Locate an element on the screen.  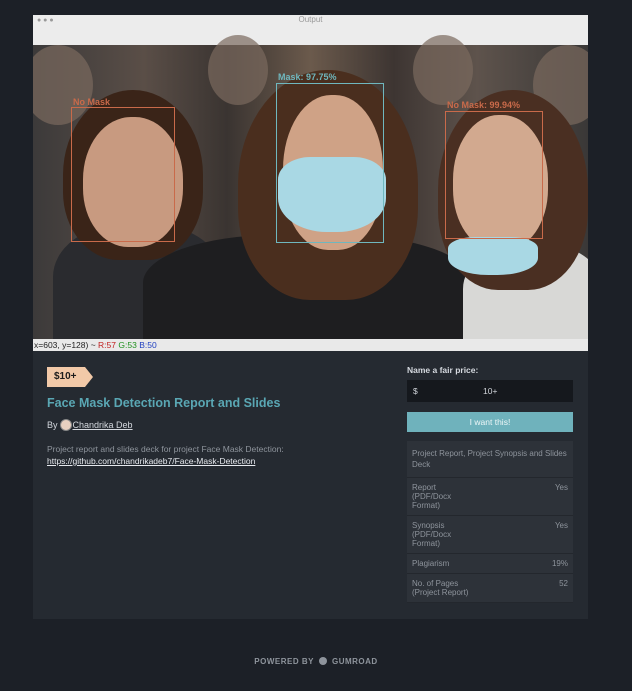
pixel-status-bar: x=603, y=128) ~ R:57 G:53 B:50 is located at coordinates (310, 345).